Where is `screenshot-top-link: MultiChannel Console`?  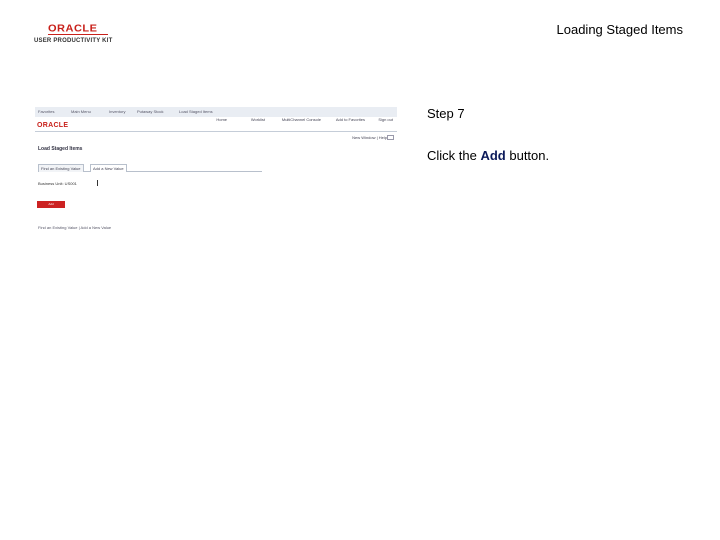 screenshot-top-link: MultiChannel Console is located at coordinates (301, 119).